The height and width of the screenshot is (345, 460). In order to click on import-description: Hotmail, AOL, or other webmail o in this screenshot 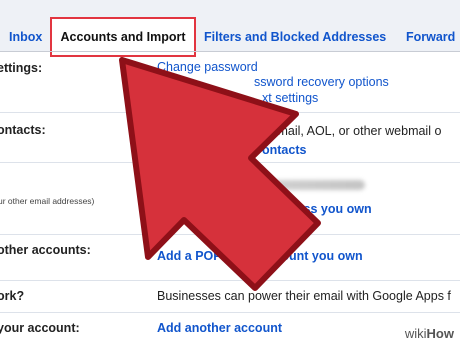, I will do `click(350, 131)`.